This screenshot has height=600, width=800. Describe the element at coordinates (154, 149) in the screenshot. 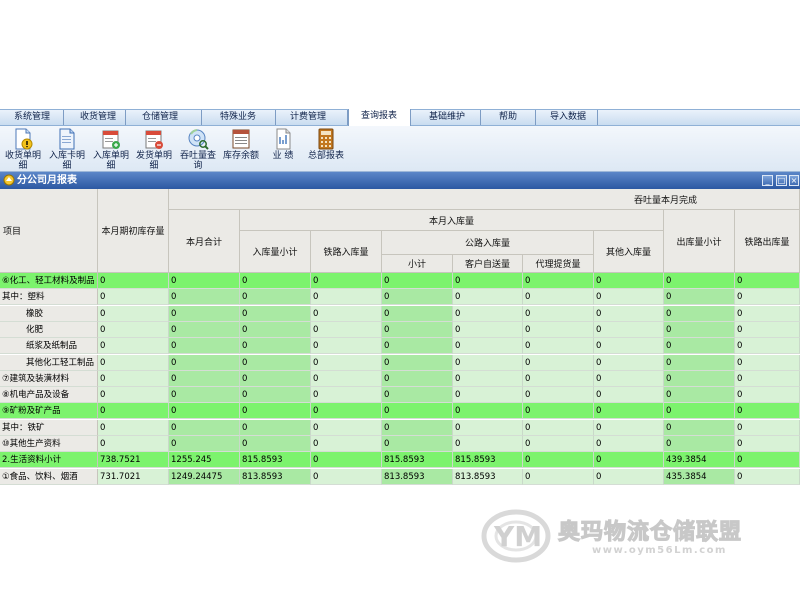

I see `shipping-order-detail-button: 发货单明 细` at that location.